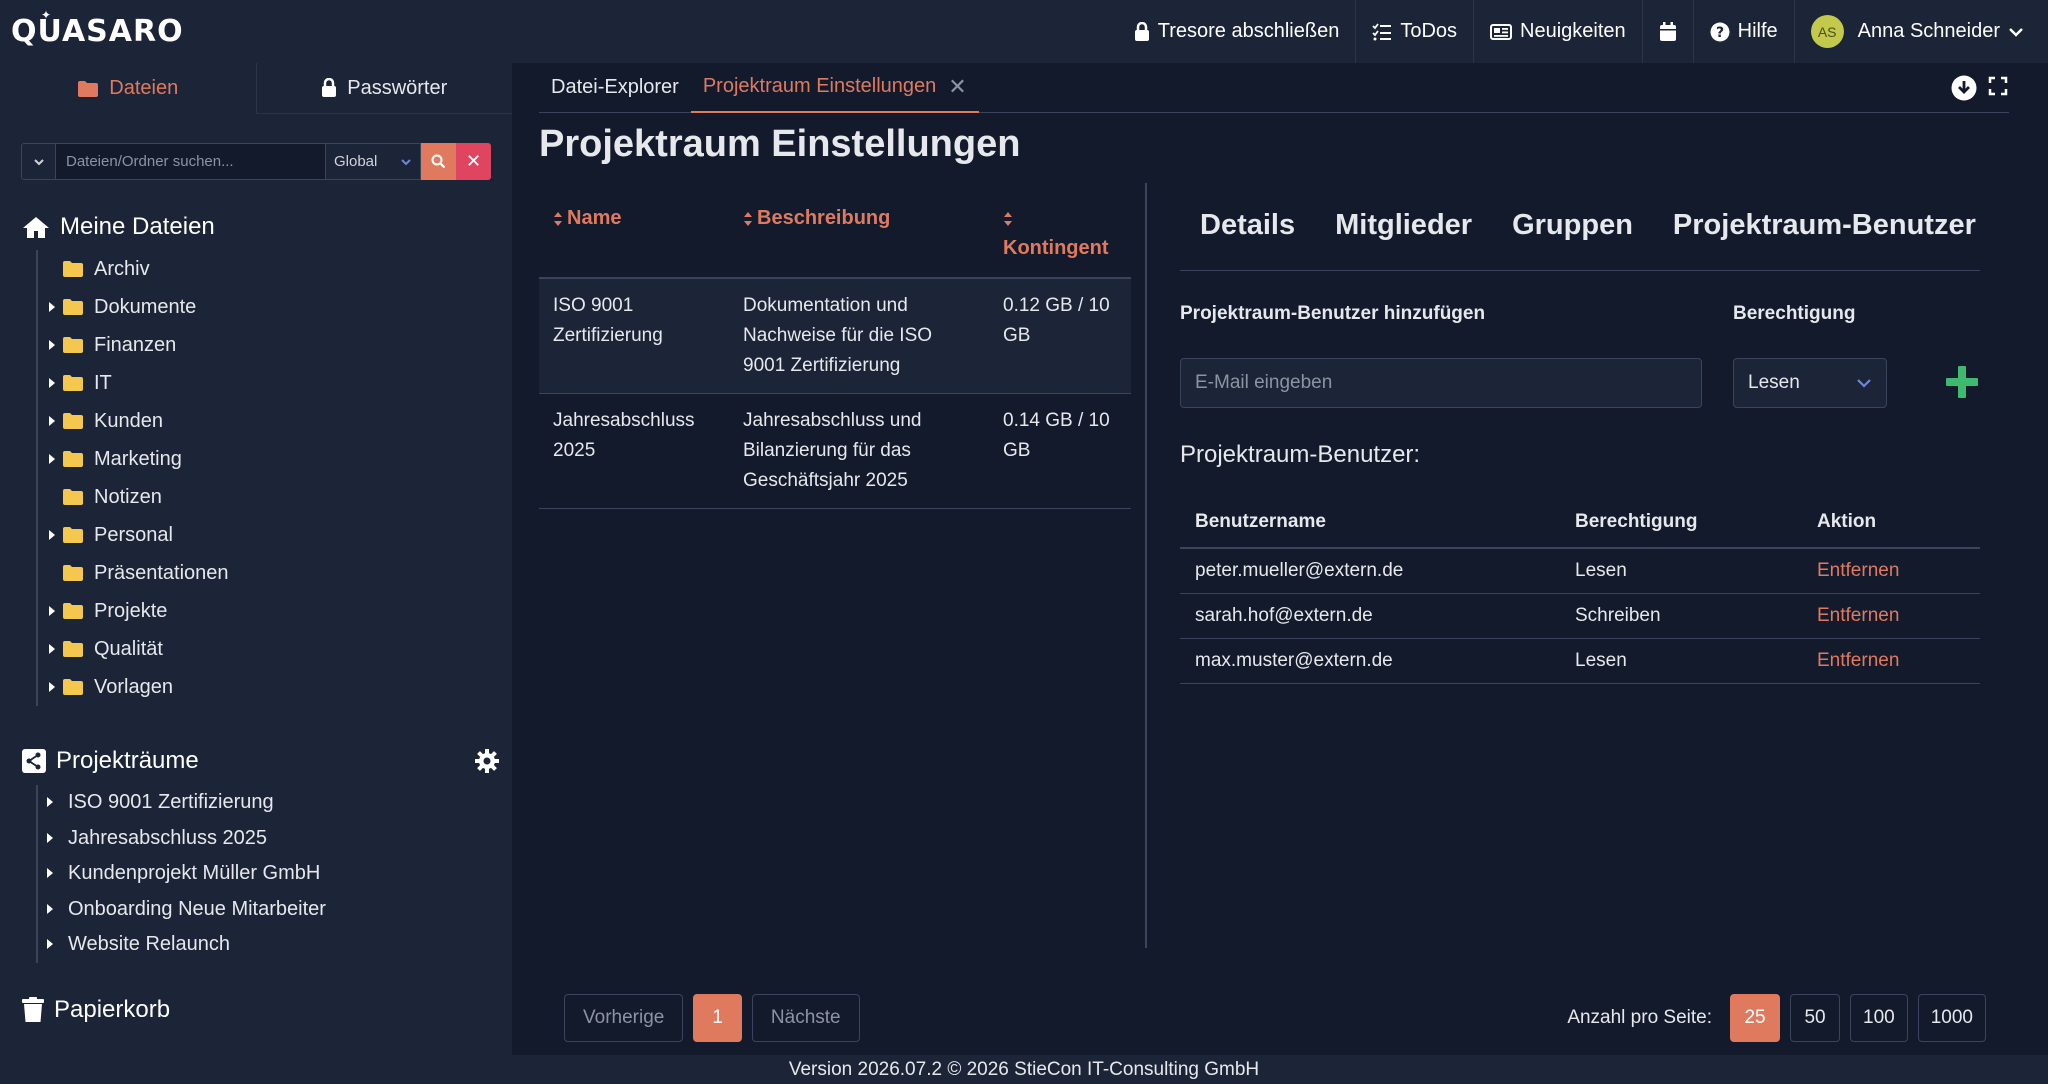  I want to click on calendar-button, so click(1668, 31).